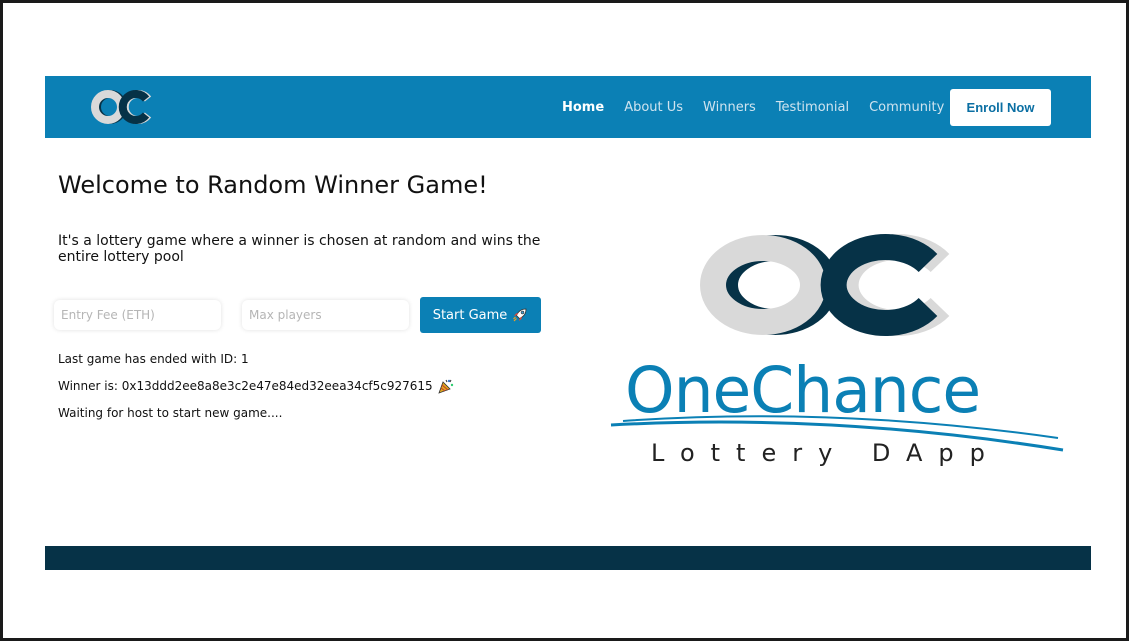 Image resolution: width=1129 pixels, height=641 pixels. Describe the element at coordinates (826, 453) in the screenshot. I see `brand-tagline: Lottery DApp` at that location.